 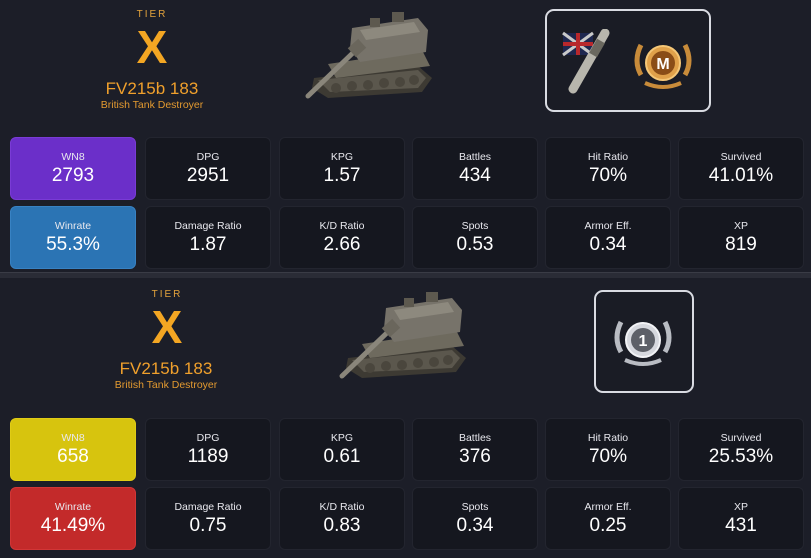 I want to click on mastery-m-text: M, so click(x=662, y=64).